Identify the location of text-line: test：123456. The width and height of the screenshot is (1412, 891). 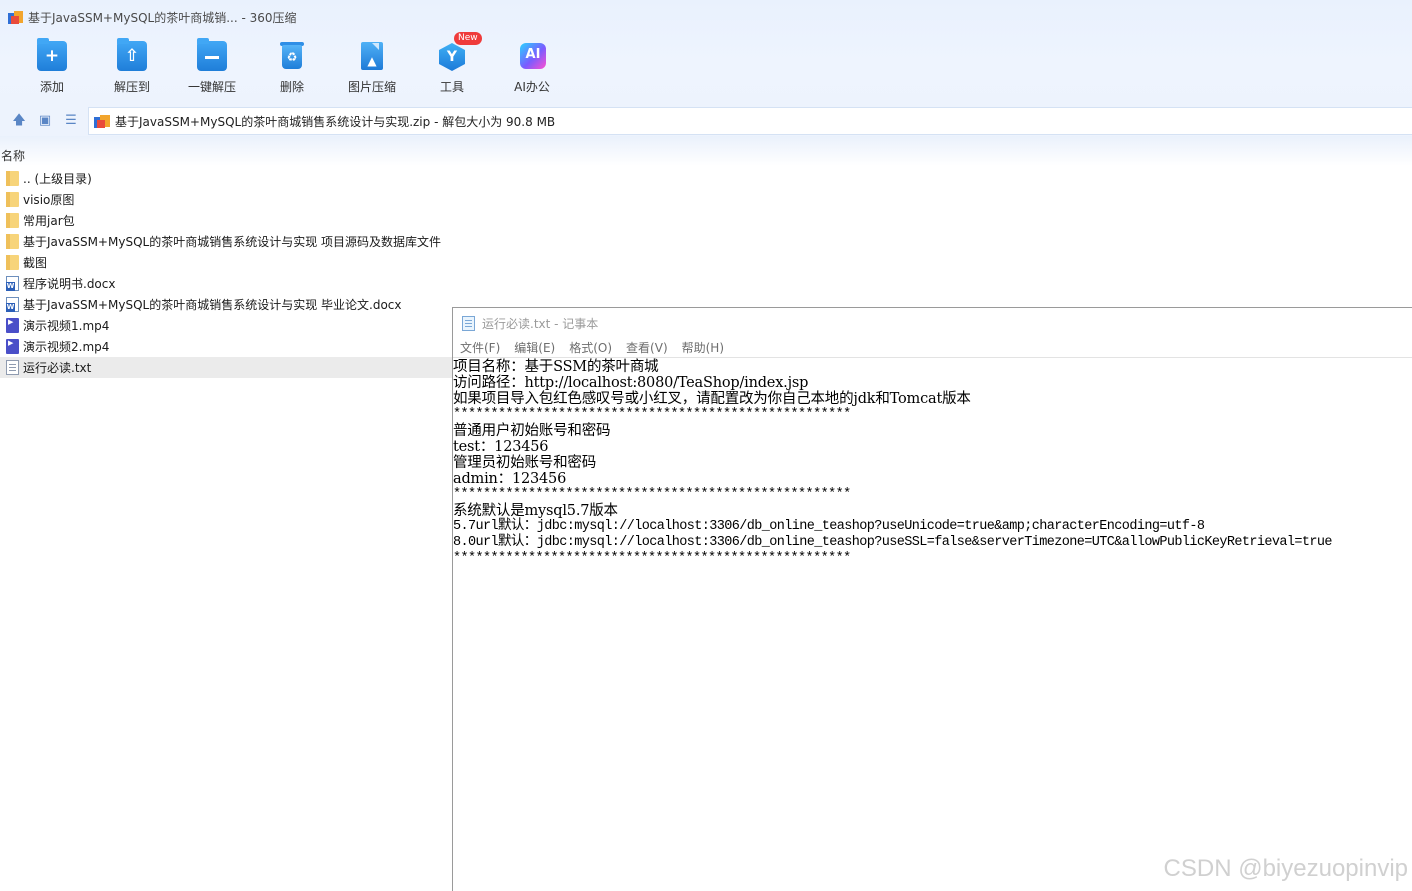
(501, 447).